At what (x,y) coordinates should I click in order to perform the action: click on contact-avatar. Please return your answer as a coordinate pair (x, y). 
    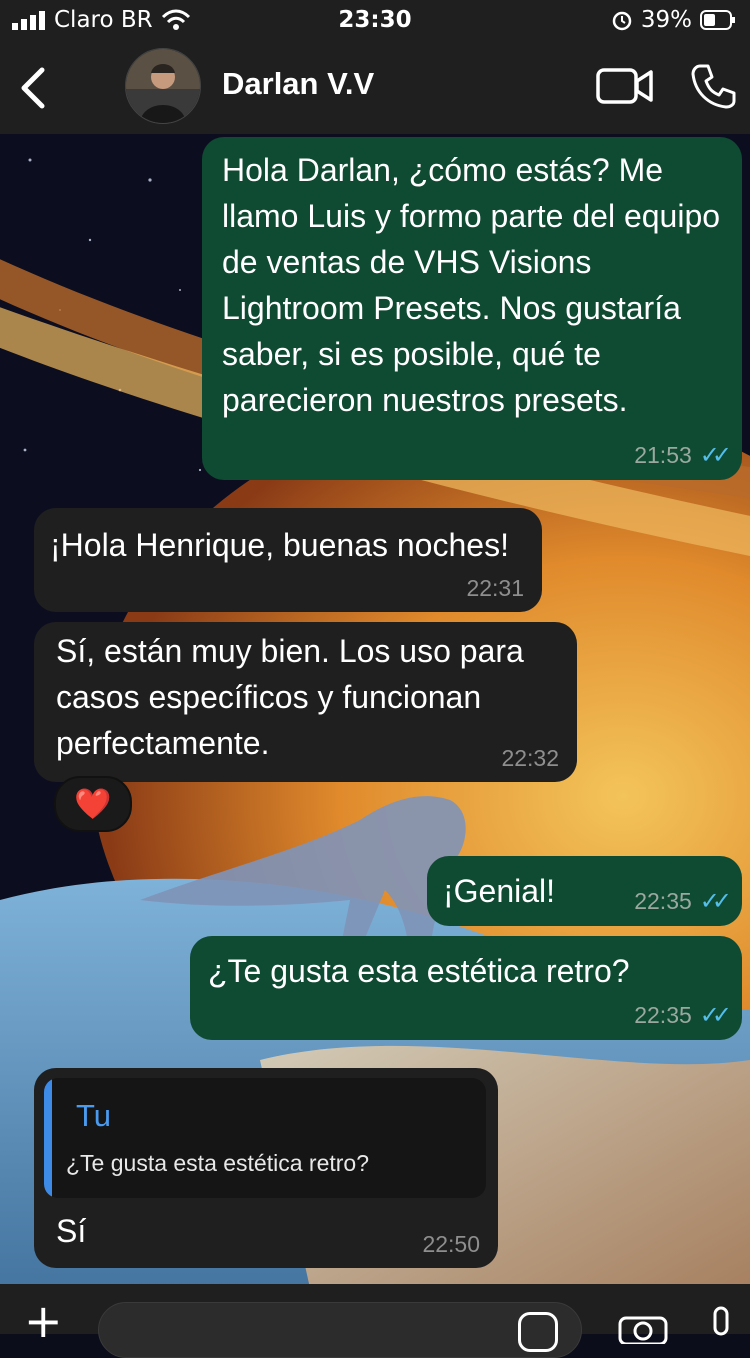
    Looking at the image, I should click on (163, 86).